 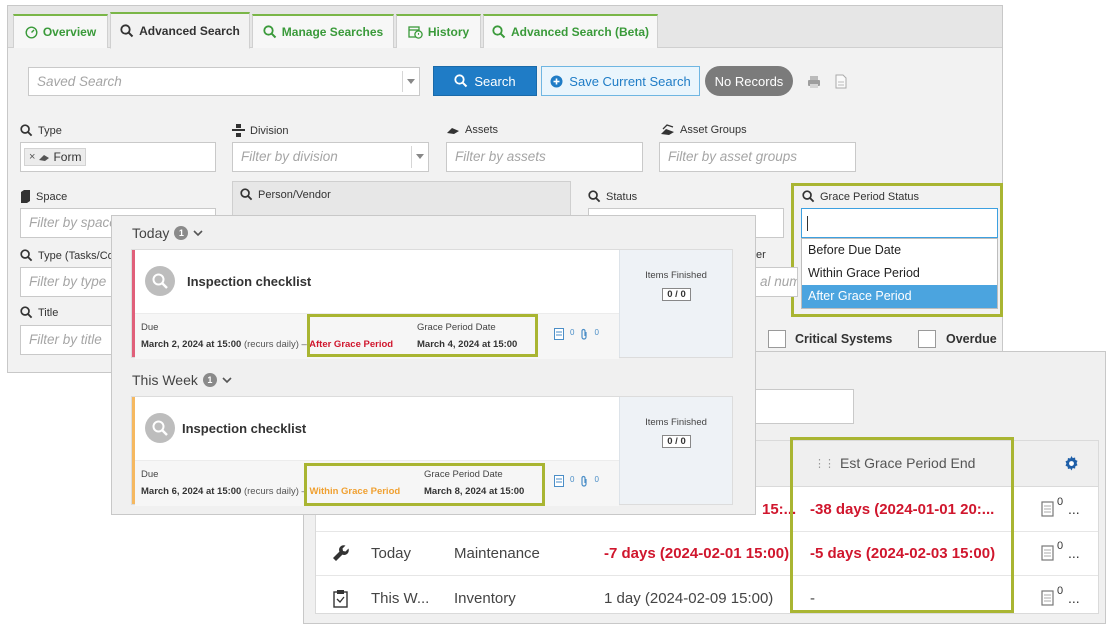 What do you see at coordinates (544, 157) in the screenshot?
I see `assets-filter-input: Filter by assets` at bounding box center [544, 157].